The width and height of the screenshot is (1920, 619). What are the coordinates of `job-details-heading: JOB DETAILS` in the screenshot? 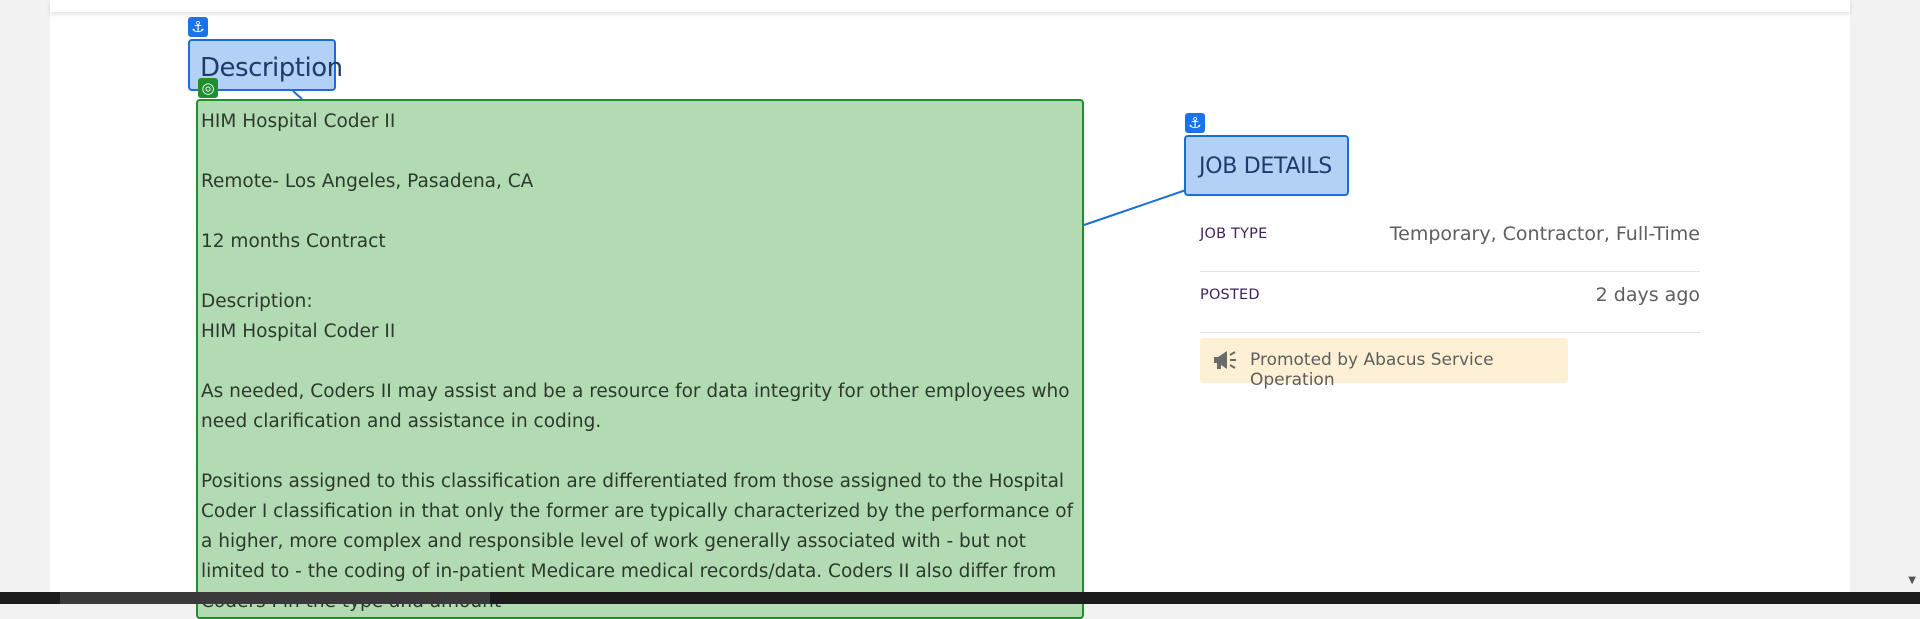 It's located at (1265, 166).